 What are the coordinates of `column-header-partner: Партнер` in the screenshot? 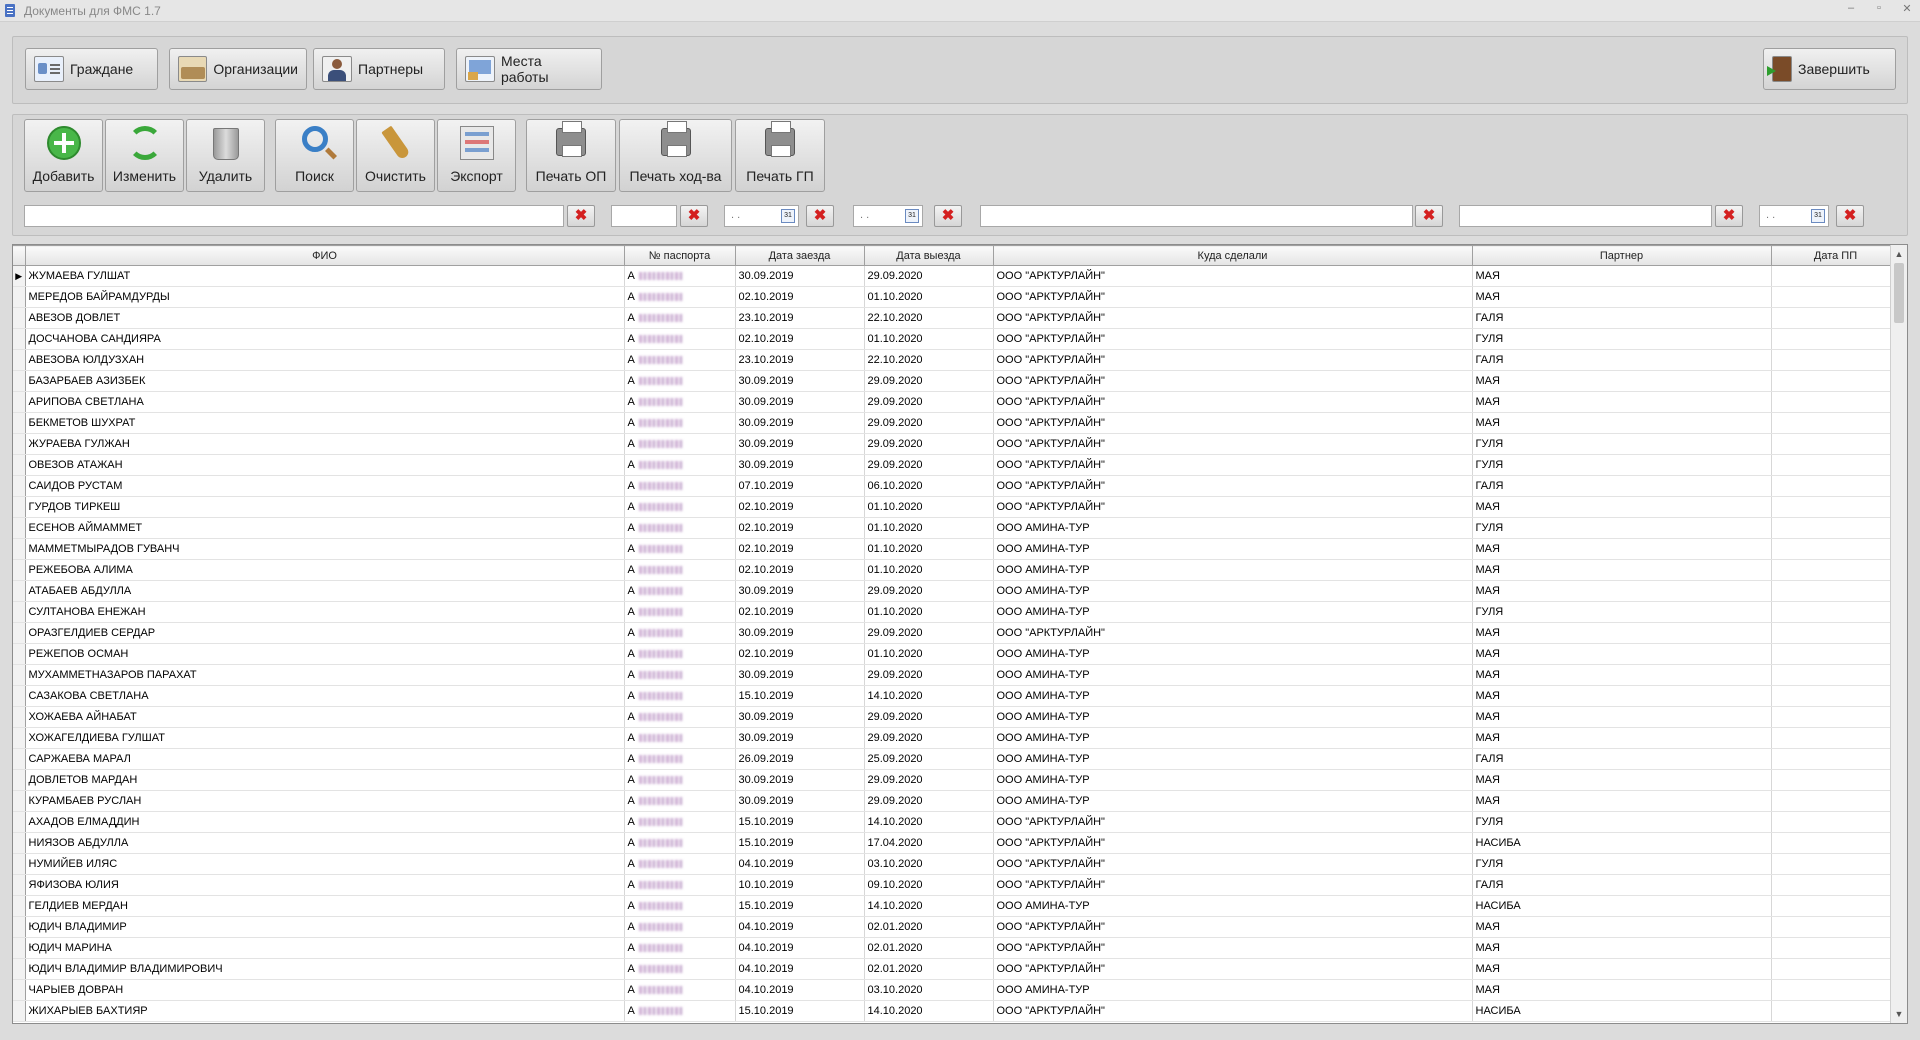 It's located at (1621, 255).